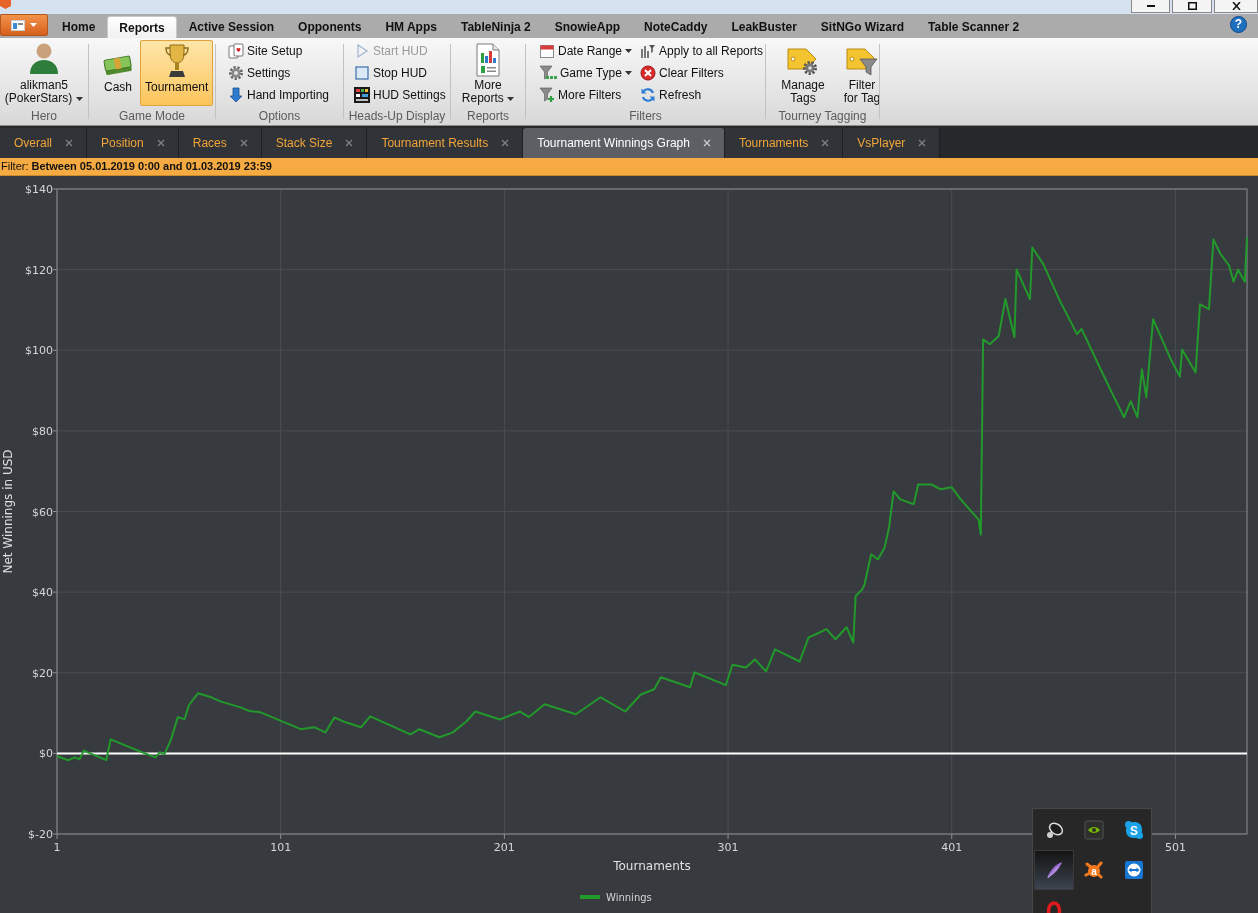 The height and width of the screenshot is (913, 1258). Describe the element at coordinates (822, 116) in the screenshot. I see `group-label: Tourney Tagging` at that location.